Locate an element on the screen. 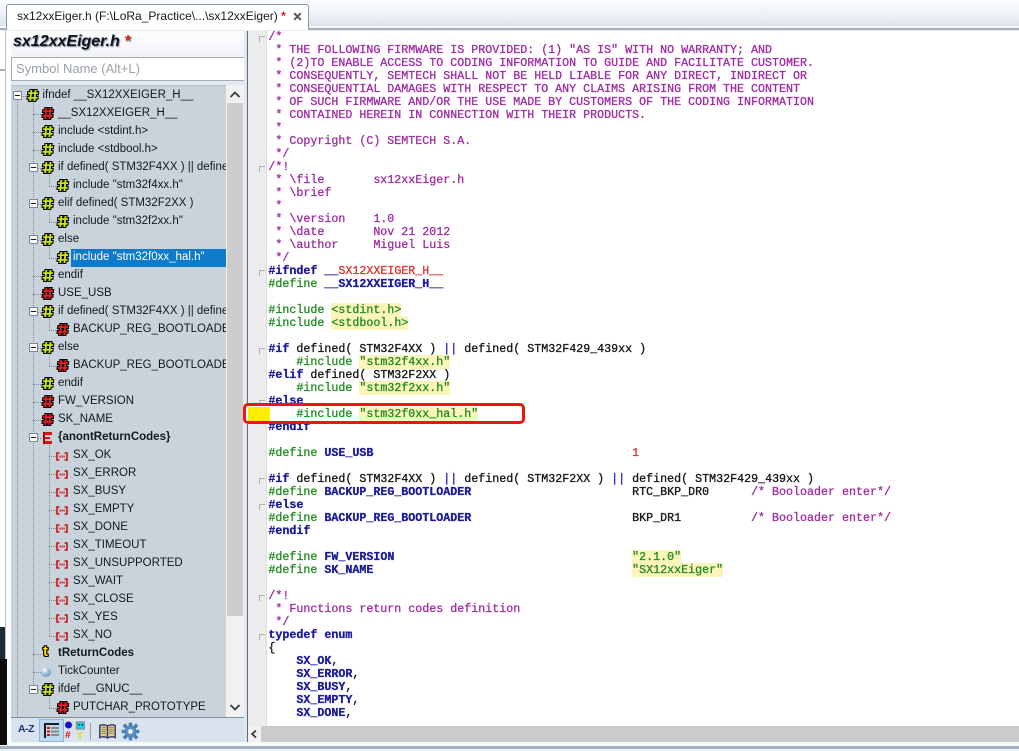  svg-text: T is located at coordinates (80, 737).